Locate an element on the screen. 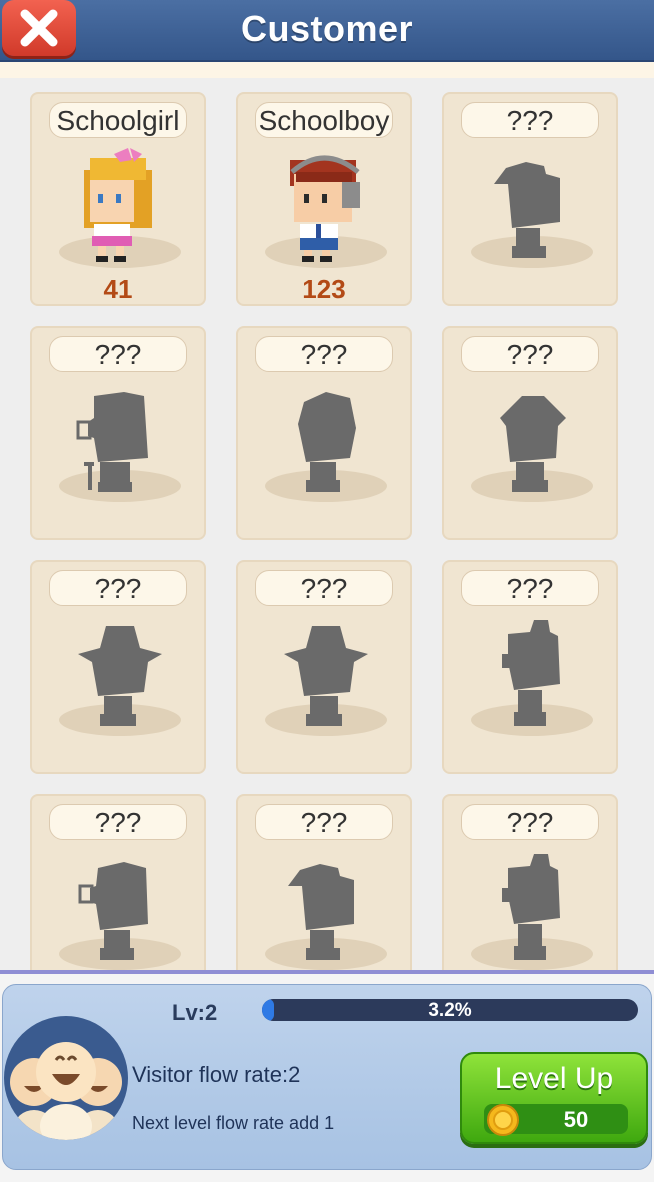 The height and width of the screenshot is (1182, 654). visitors-avatar is located at coordinates (66, 1078).